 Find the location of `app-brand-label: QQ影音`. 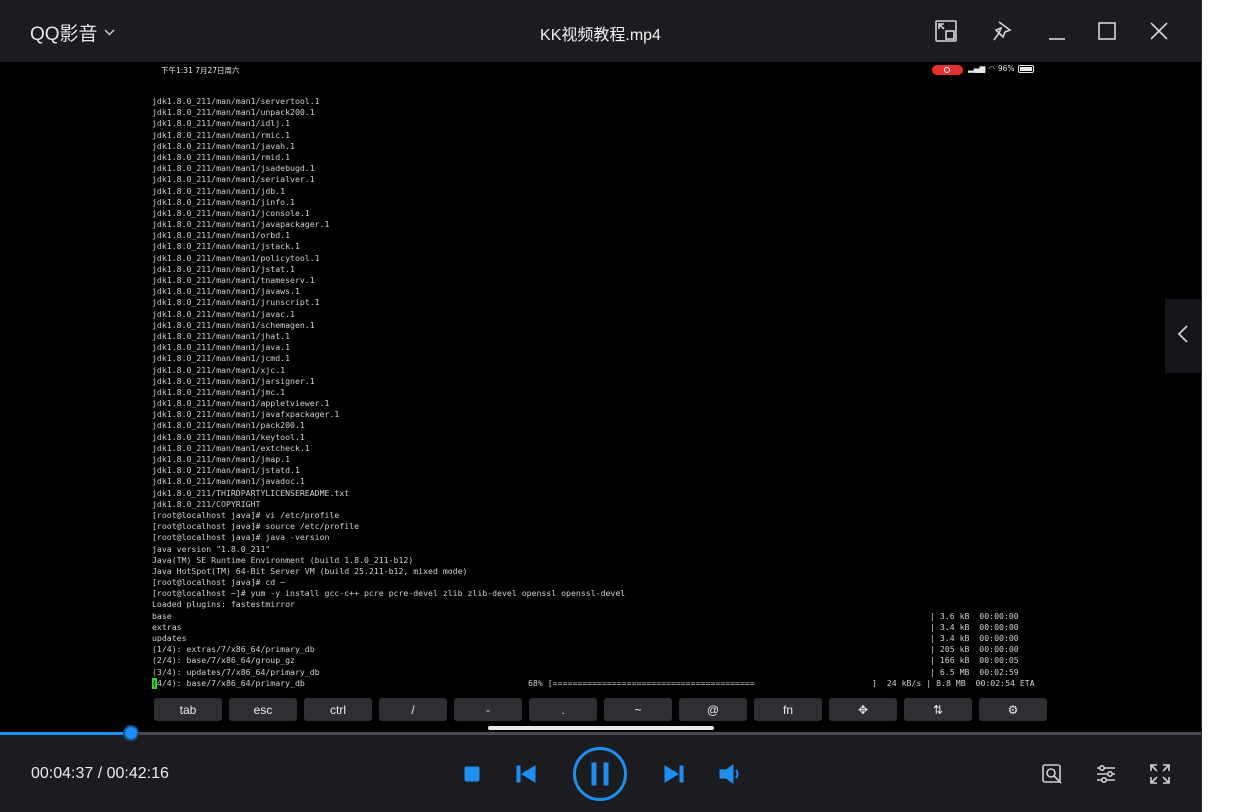

app-brand-label: QQ影音 is located at coordinates (64, 34).